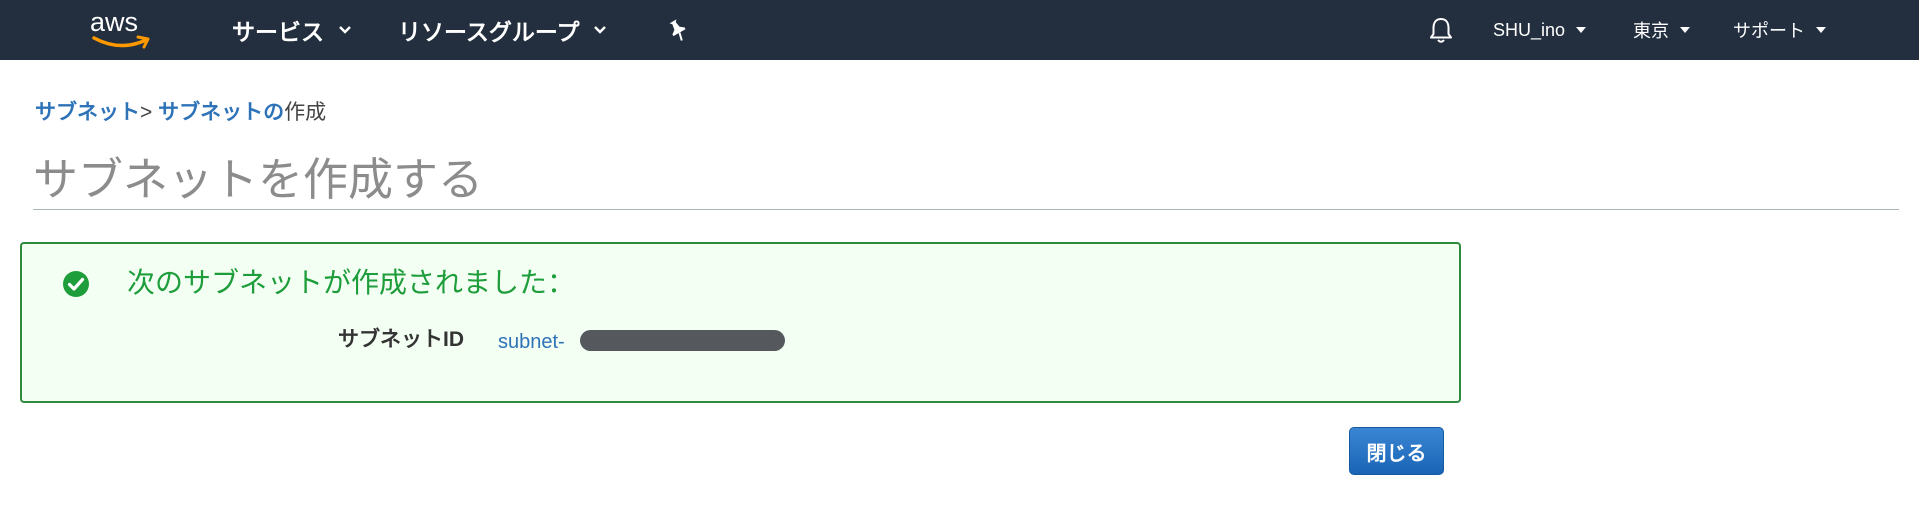 The width and height of the screenshot is (1919, 510). What do you see at coordinates (351, 282) in the screenshot?
I see `success-message: 次のサブネットが作成されました：` at bounding box center [351, 282].